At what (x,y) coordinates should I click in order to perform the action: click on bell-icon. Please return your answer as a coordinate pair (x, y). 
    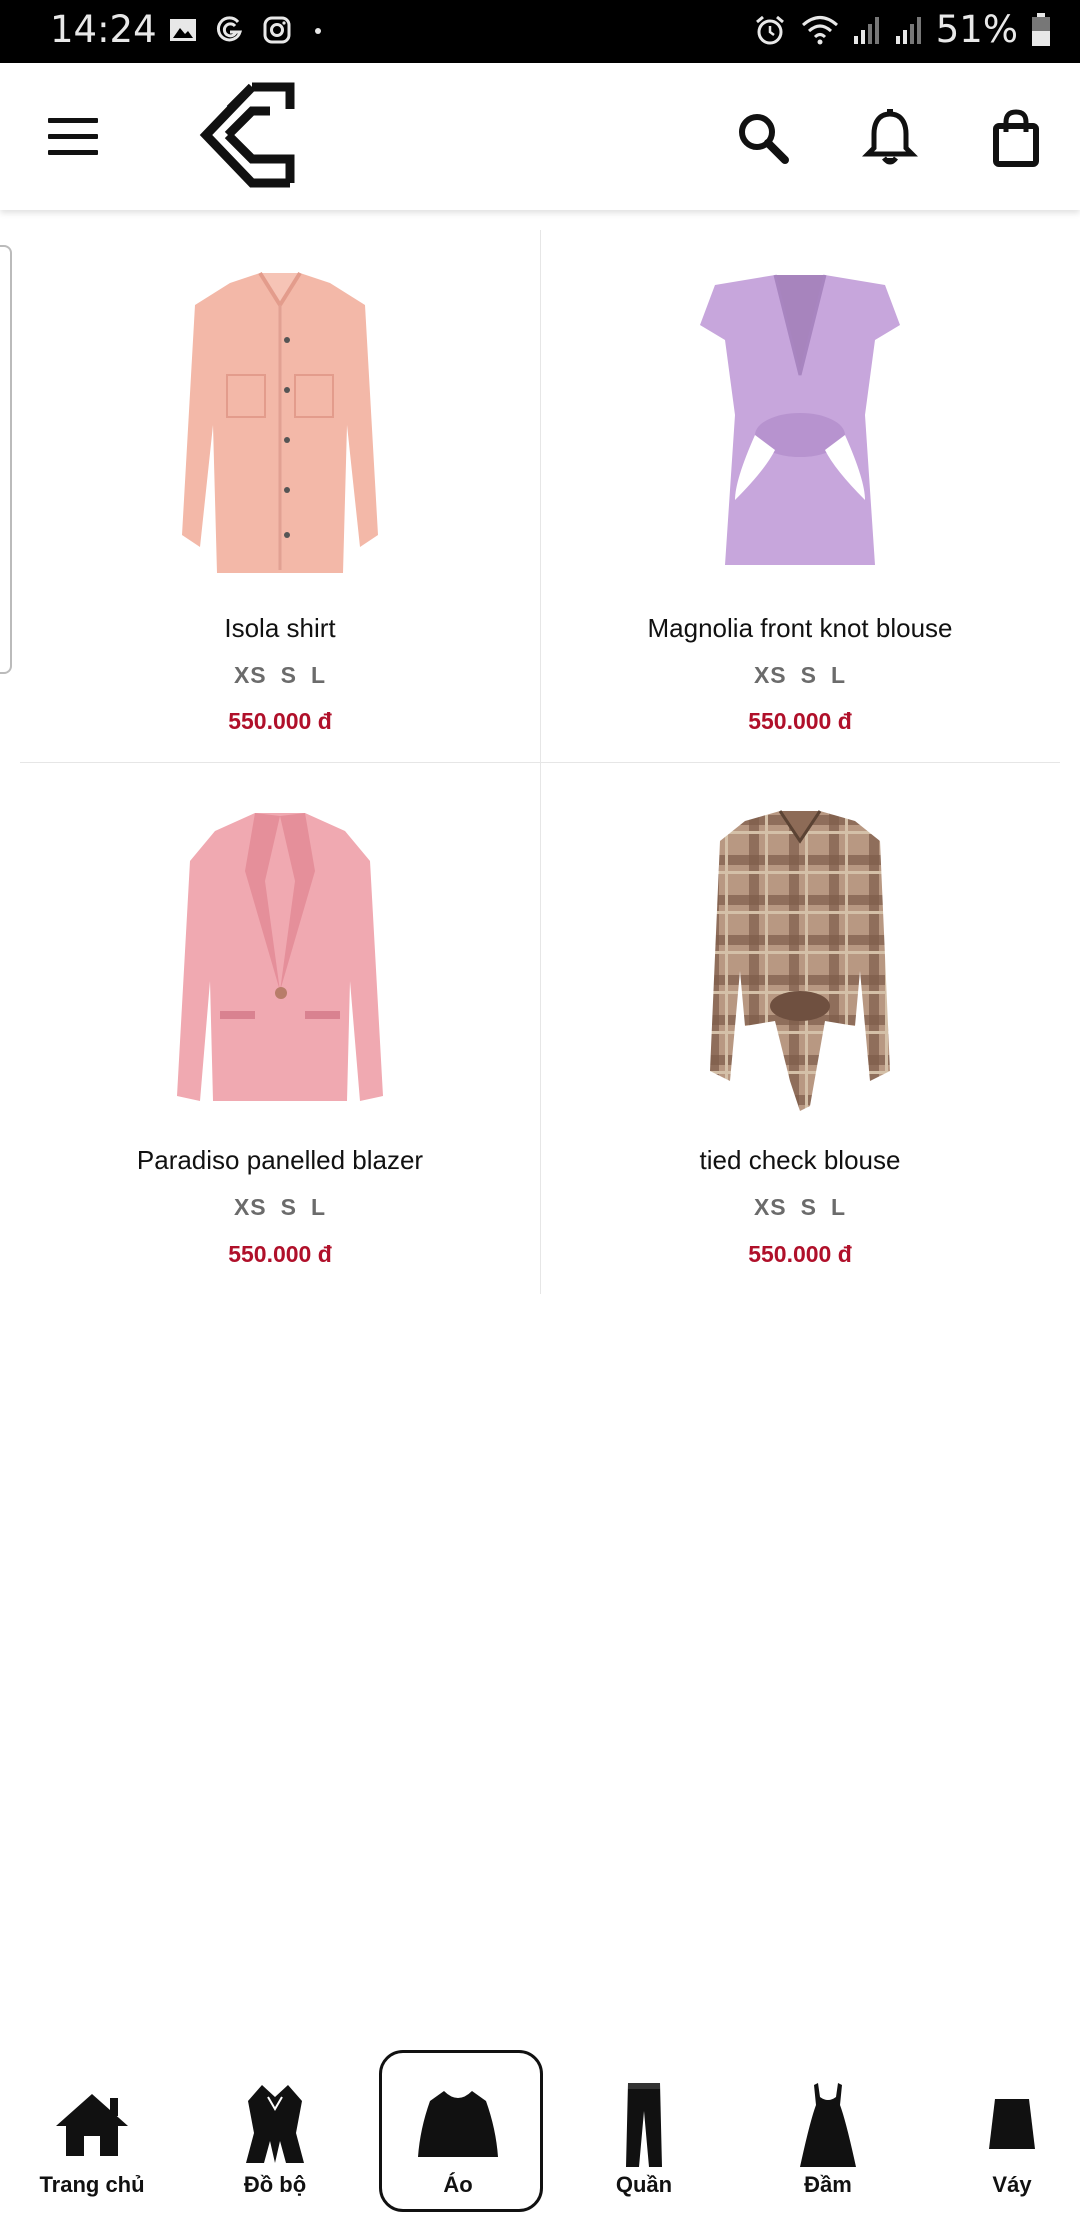
    Looking at the image, I should click on (890, 138).